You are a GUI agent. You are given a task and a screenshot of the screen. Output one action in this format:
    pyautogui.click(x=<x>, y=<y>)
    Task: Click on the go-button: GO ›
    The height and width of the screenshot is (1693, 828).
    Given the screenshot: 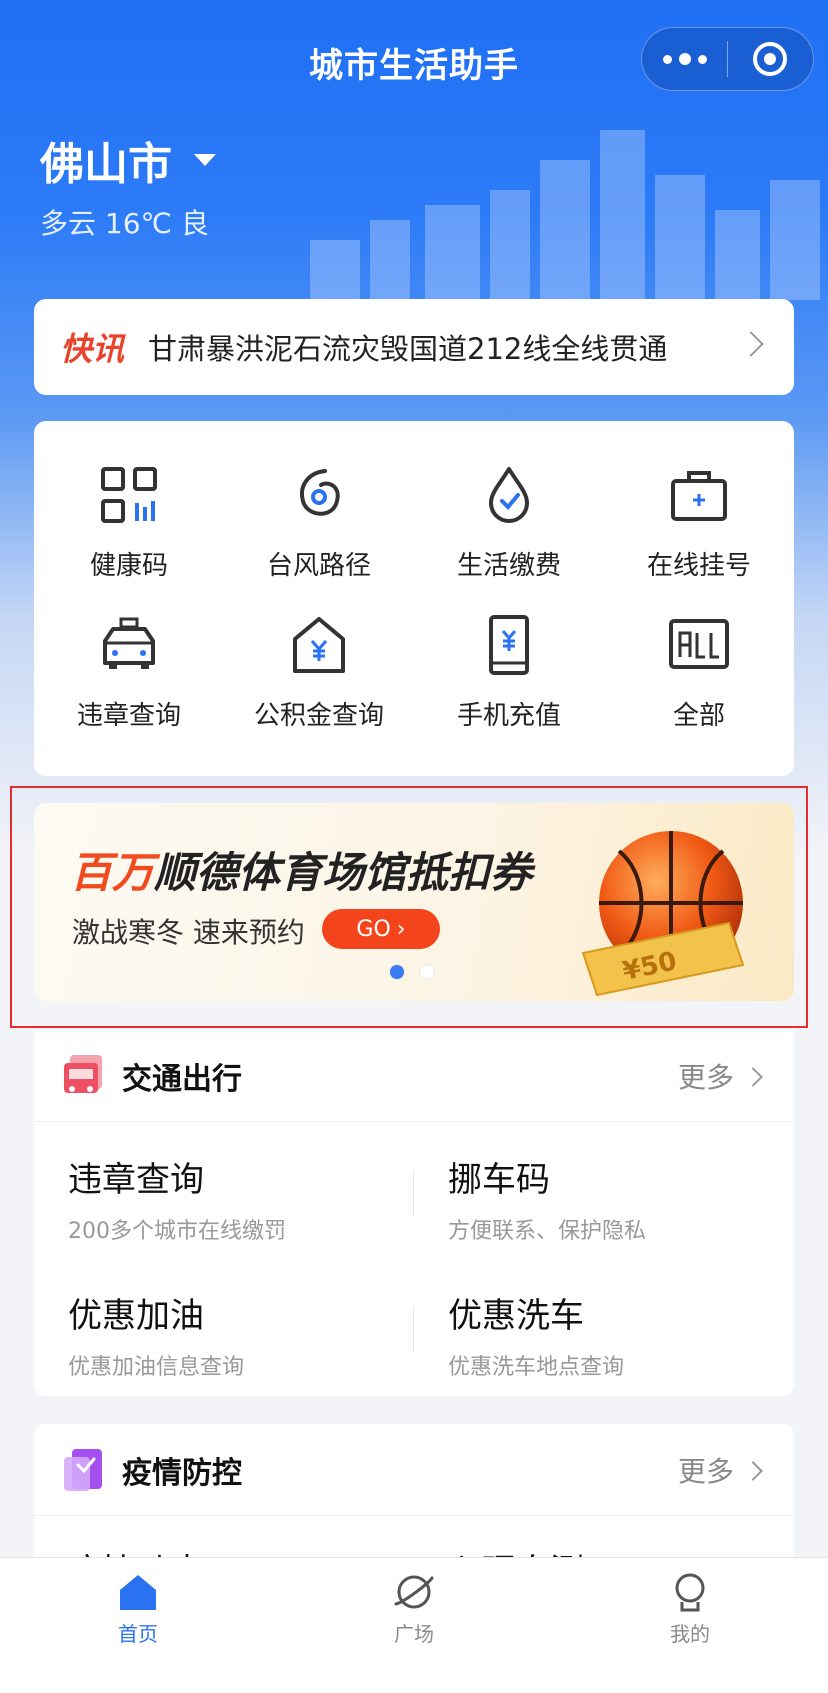 What is the action you would take?
    pyautogui.click(x=381, y=929)
    